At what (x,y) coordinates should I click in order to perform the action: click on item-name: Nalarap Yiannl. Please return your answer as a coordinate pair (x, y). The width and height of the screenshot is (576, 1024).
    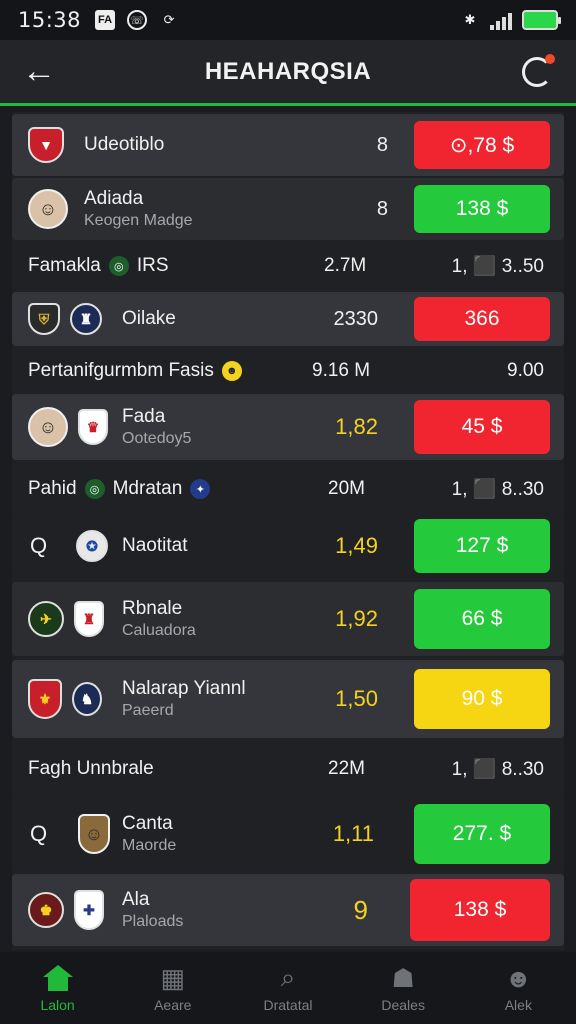
    Looking at the image, I should click on (184, 688).